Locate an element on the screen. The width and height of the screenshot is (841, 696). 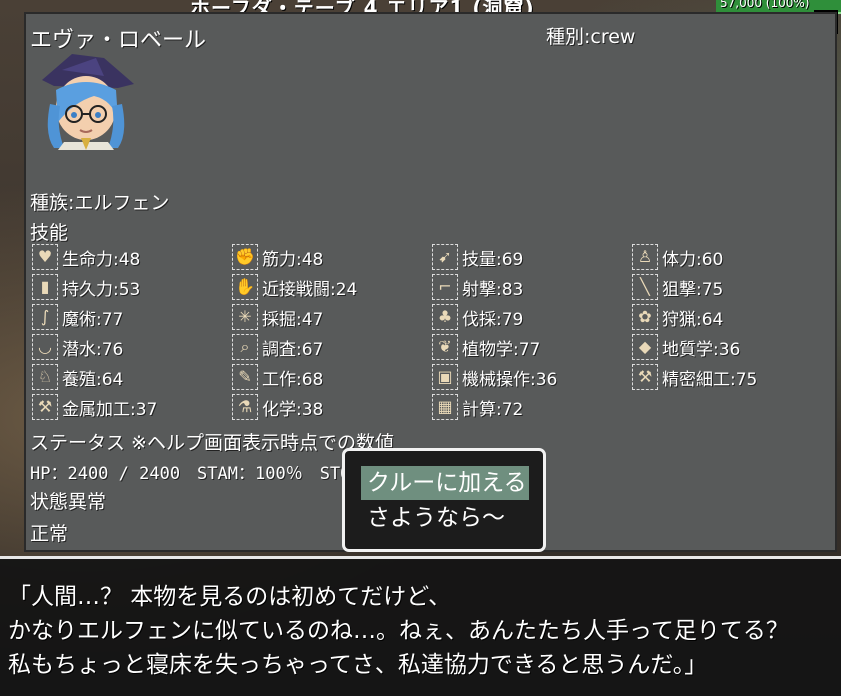
skill-label: 伐採:79 is located at coordinates (493, 320).